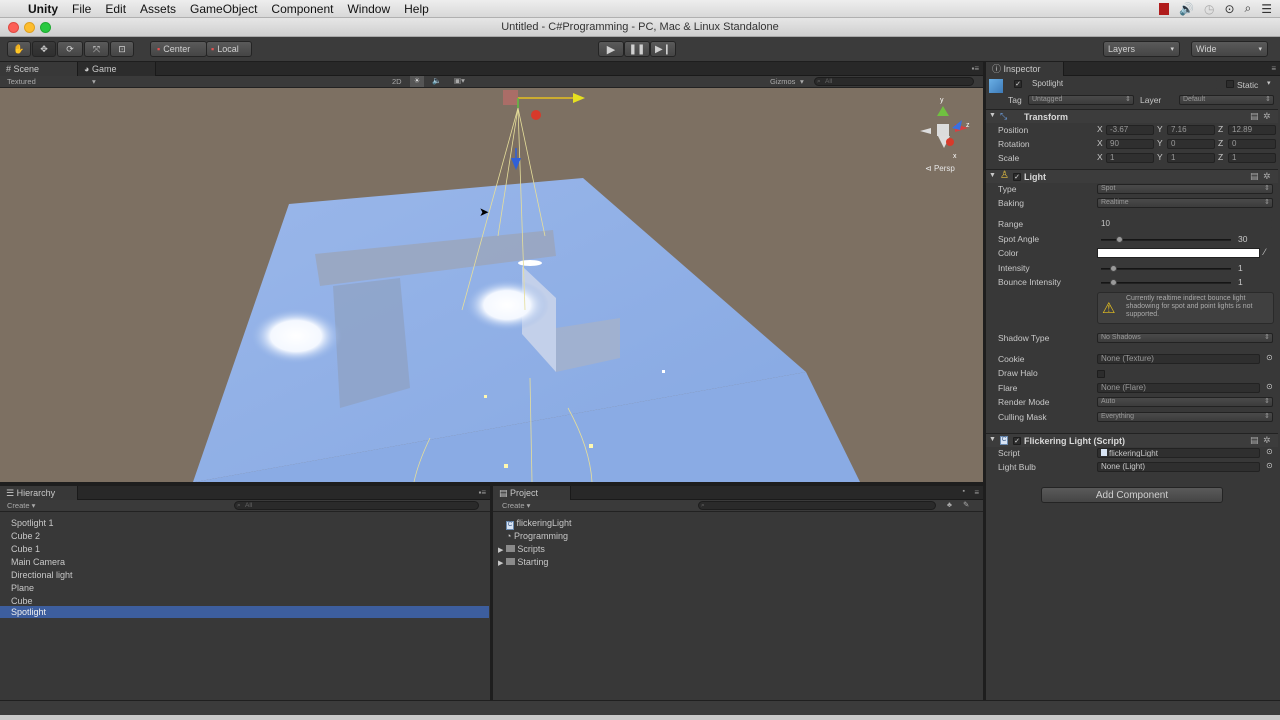 This screenshot has height=720, width=1280. I want to click on scene-search-input: ⌕ All, so click(894, 81).